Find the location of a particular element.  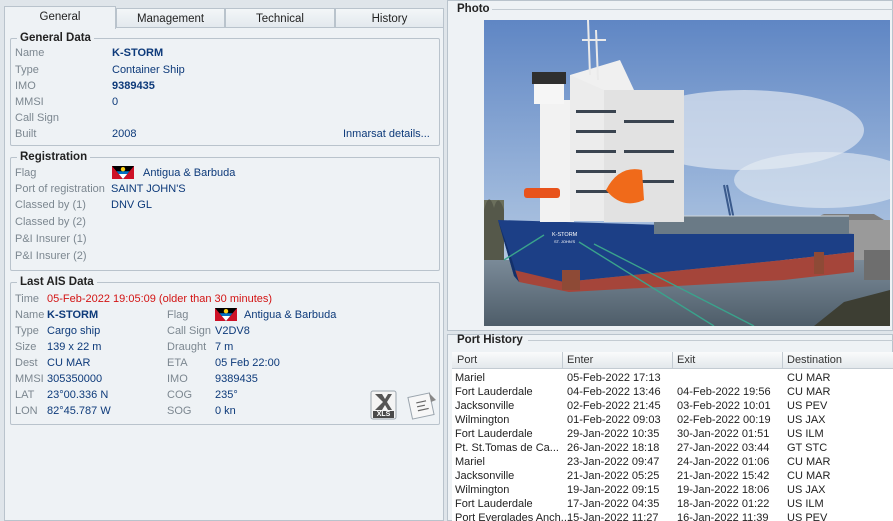

ais-size-value: 139 x 22 m is located at coordinates (74, 347).